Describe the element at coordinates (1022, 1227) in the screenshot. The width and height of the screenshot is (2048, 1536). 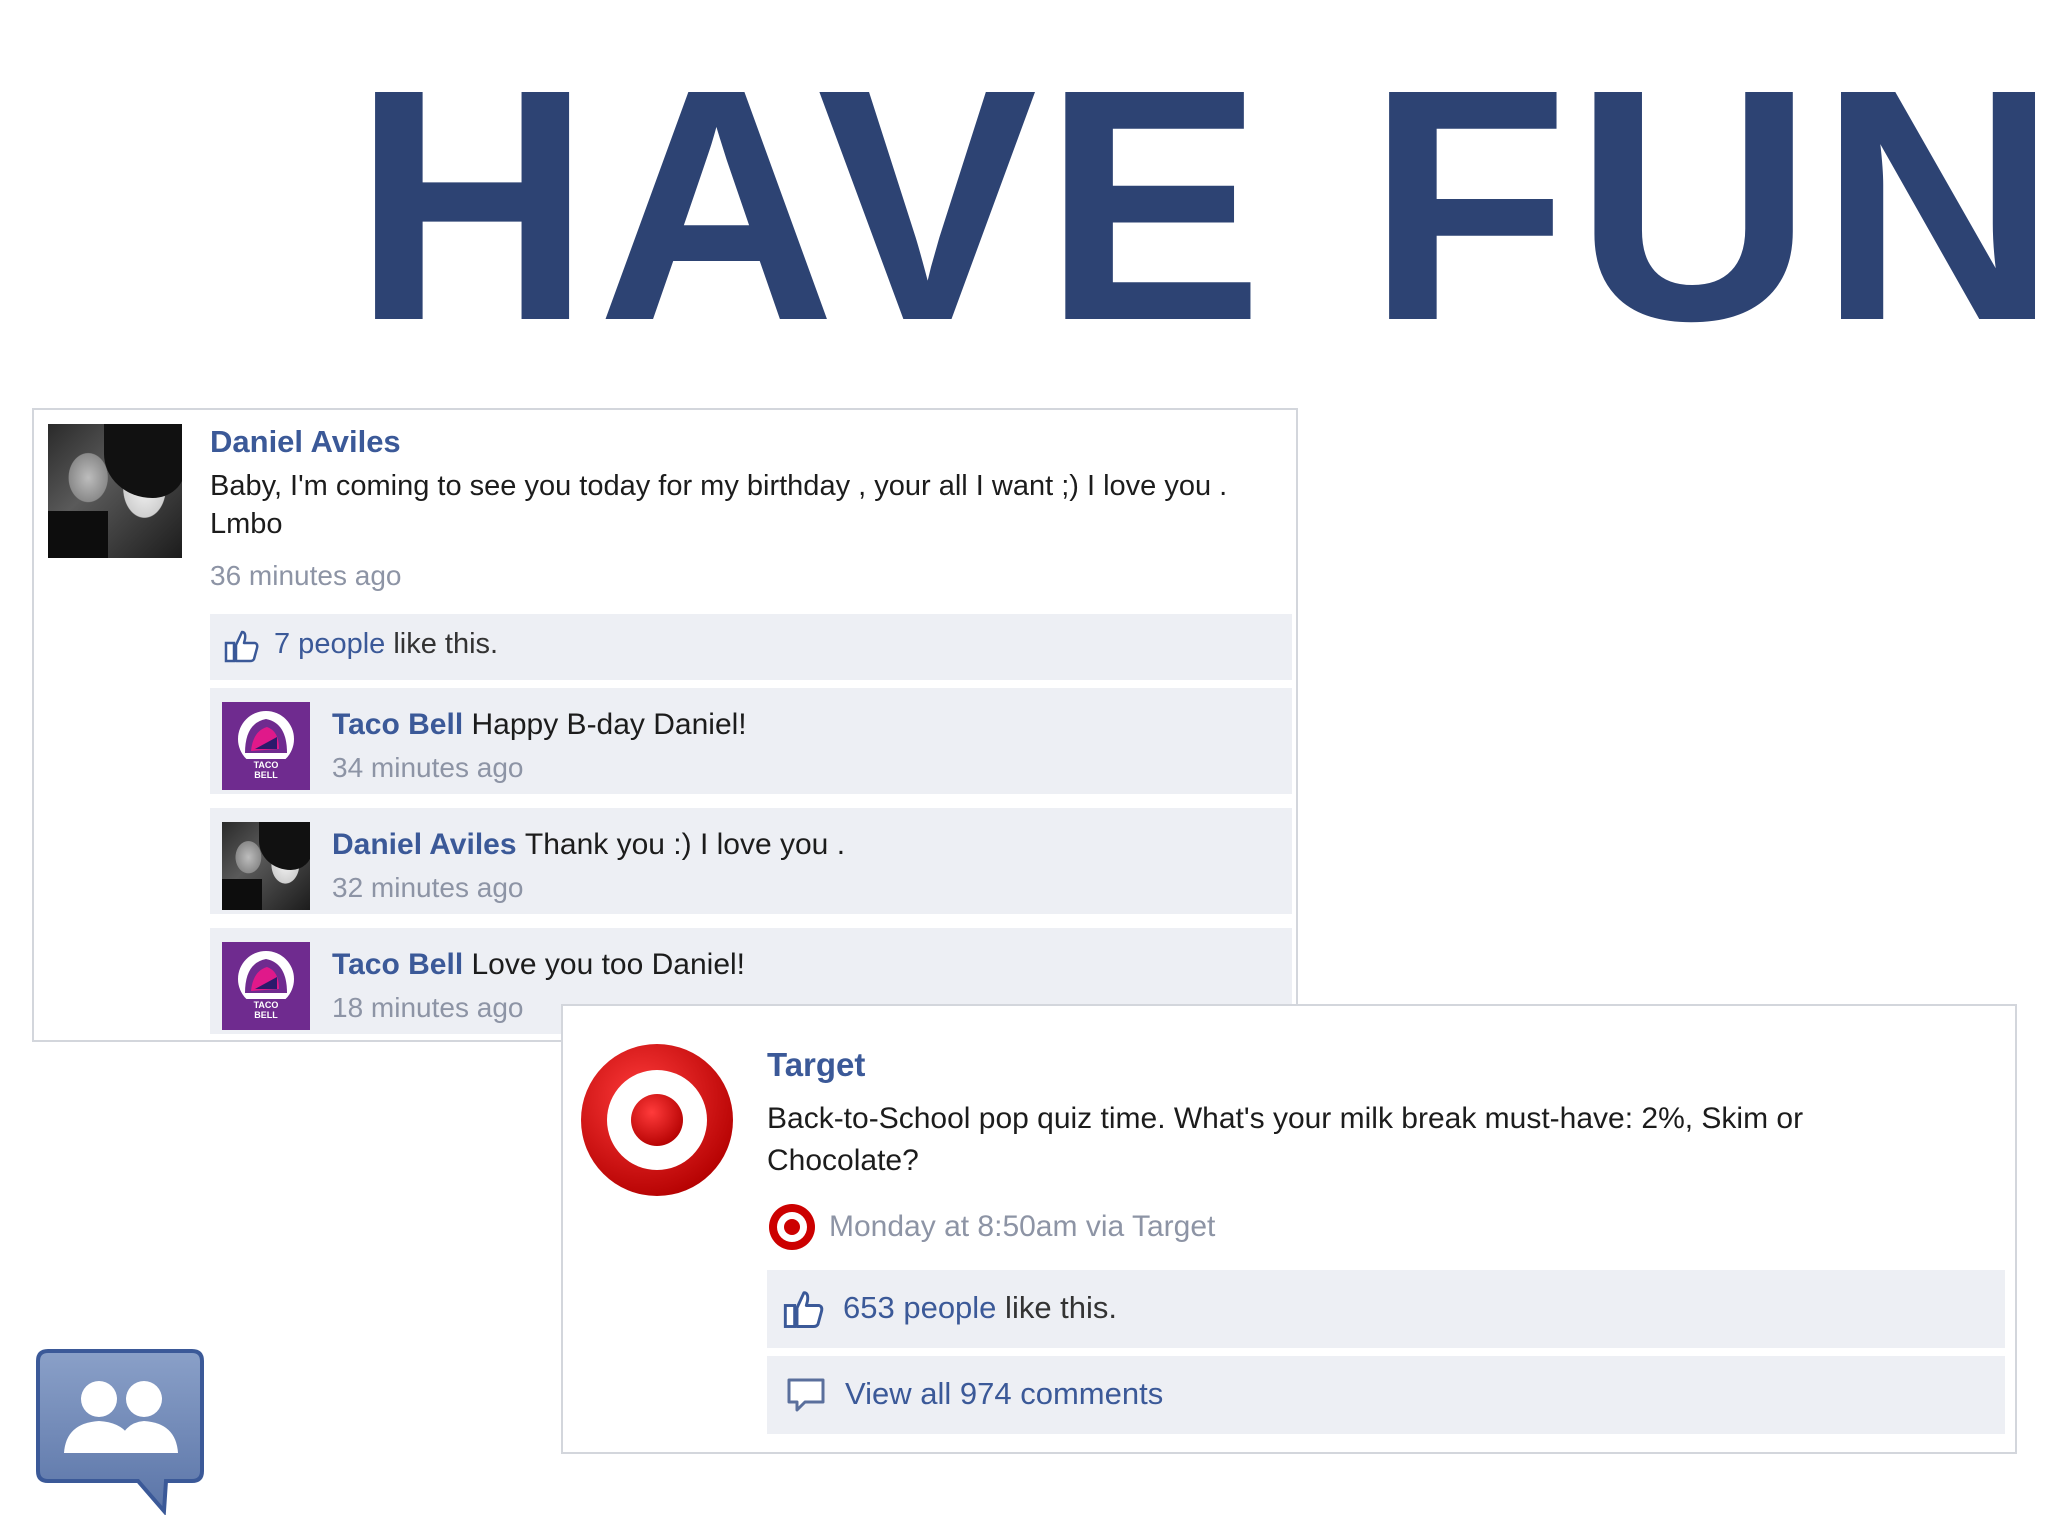
I see `post-timestamp: Monday at 8:50am via Target` at that location.